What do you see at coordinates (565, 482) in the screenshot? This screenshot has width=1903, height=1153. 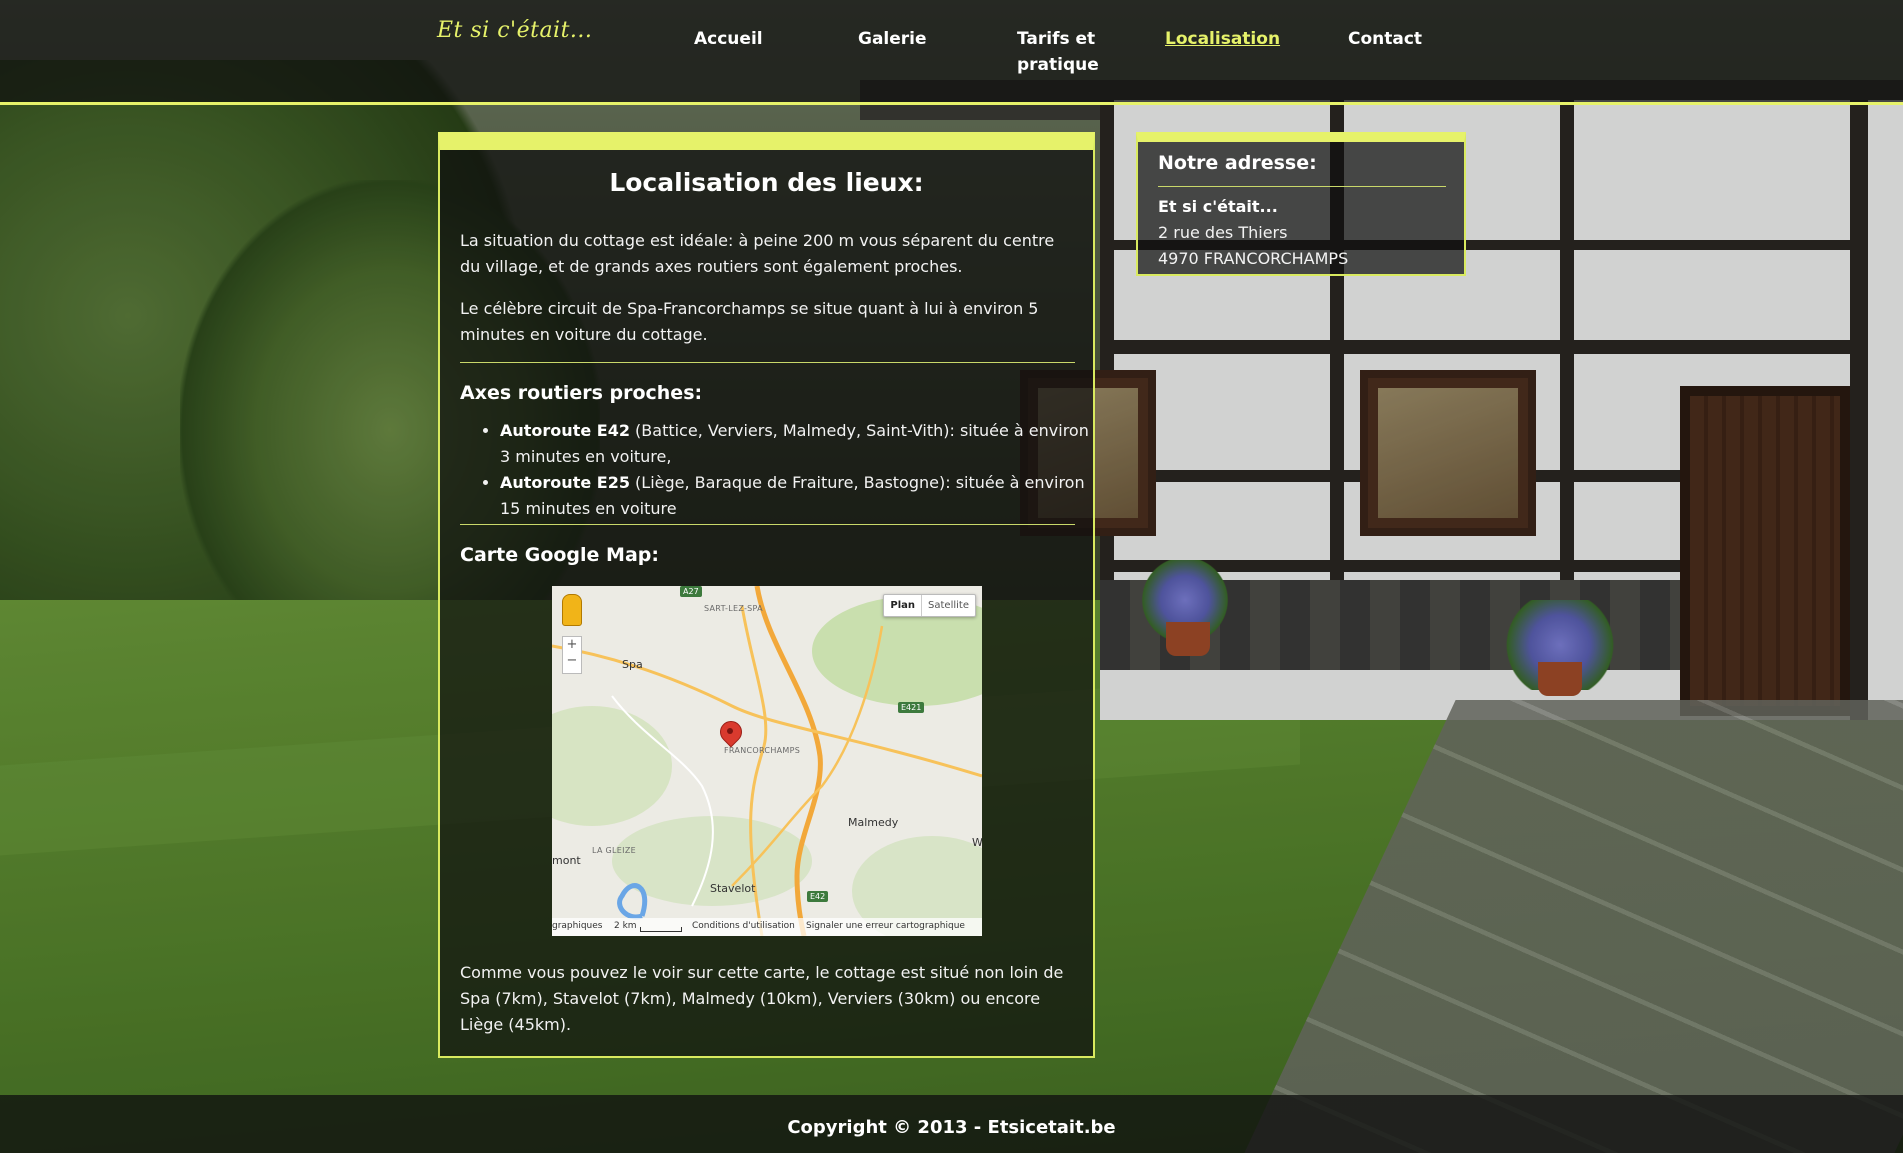 I see `road-name: Autoroute E25` at bounding box center [565, 482].